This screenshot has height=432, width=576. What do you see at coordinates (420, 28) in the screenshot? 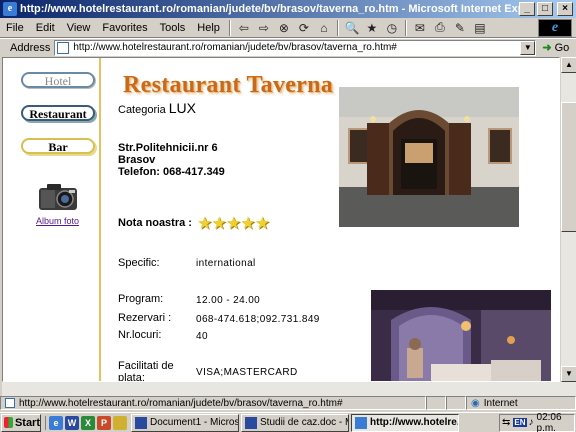
I see `mail-icon: ✉` at bounding box center [420, 28].